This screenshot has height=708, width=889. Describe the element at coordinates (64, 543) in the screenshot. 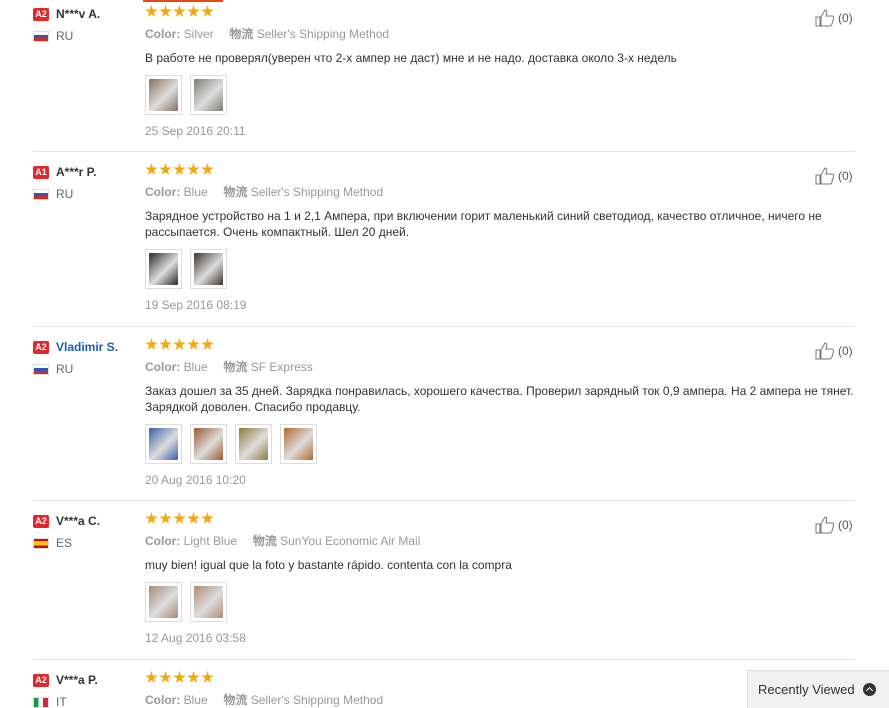

I see `buyer-country: ES` at that location.